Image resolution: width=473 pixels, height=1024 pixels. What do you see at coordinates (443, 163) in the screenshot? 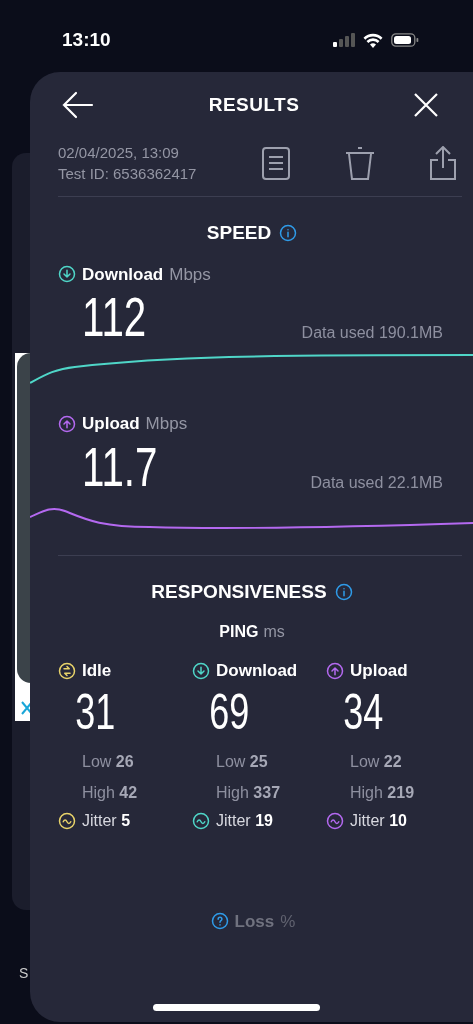
I see `share-icon` at bounding box center [443, 163].